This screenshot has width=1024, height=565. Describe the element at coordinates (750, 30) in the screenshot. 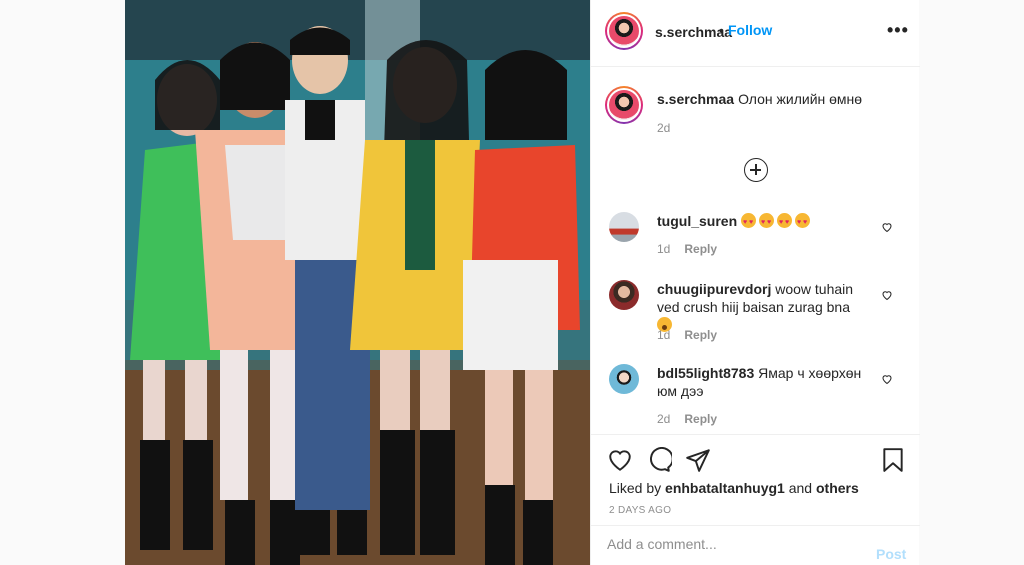

I see `follow-button: Follow` at that location.